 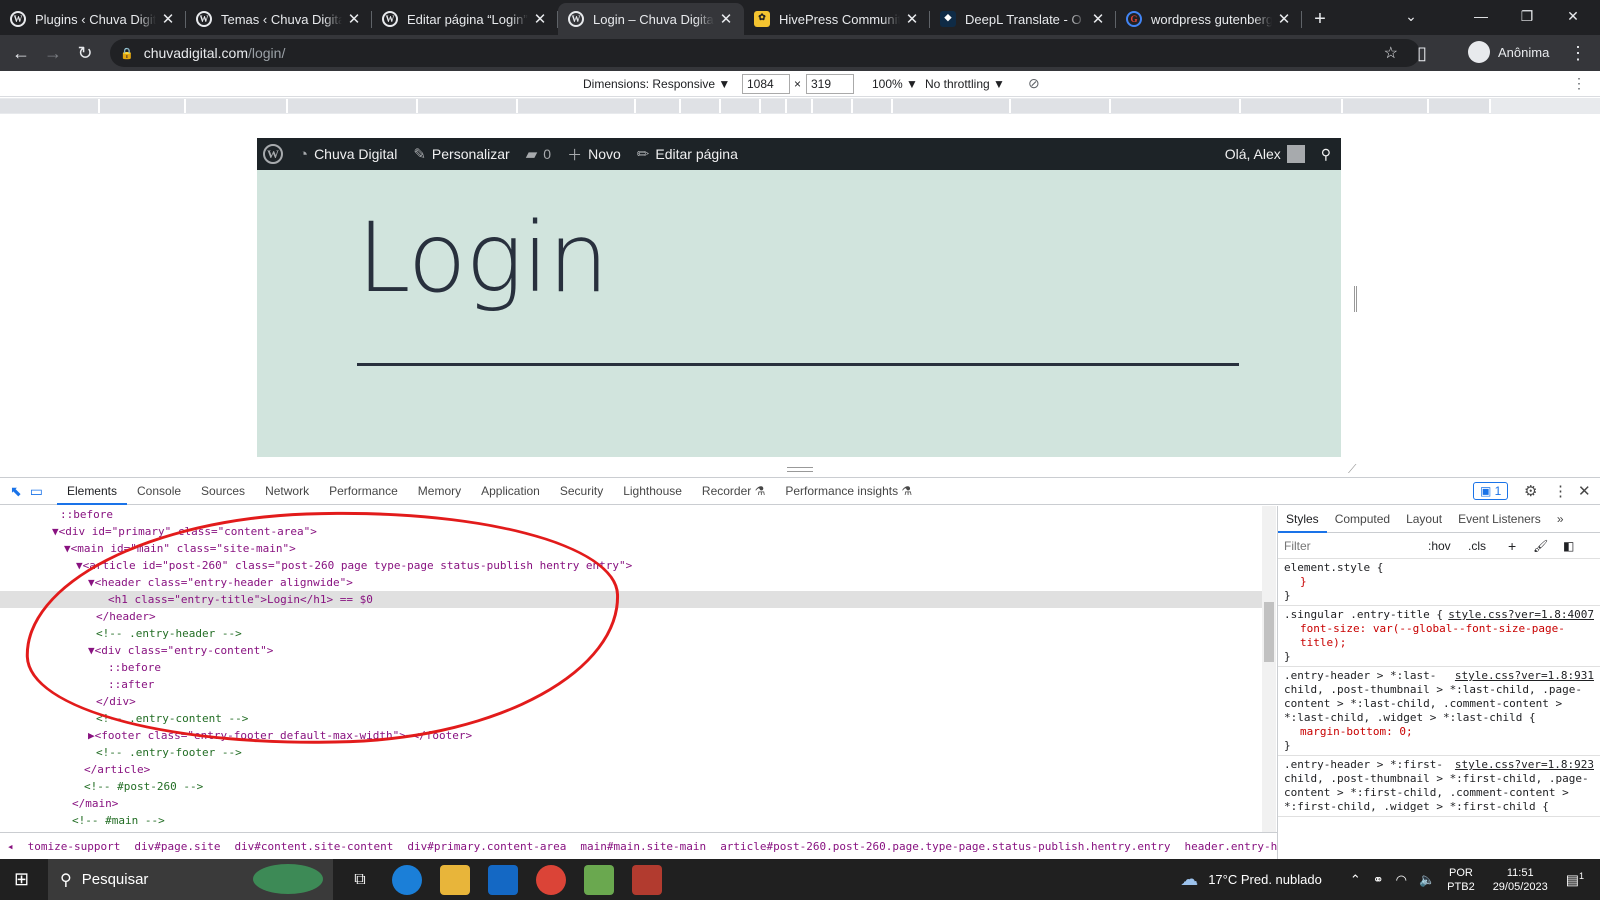 What do you see at coordinates (1499, 519) in the screenshot?
I see `styles-tab-3: Event Listeners` at bounding box center [1499, 519].